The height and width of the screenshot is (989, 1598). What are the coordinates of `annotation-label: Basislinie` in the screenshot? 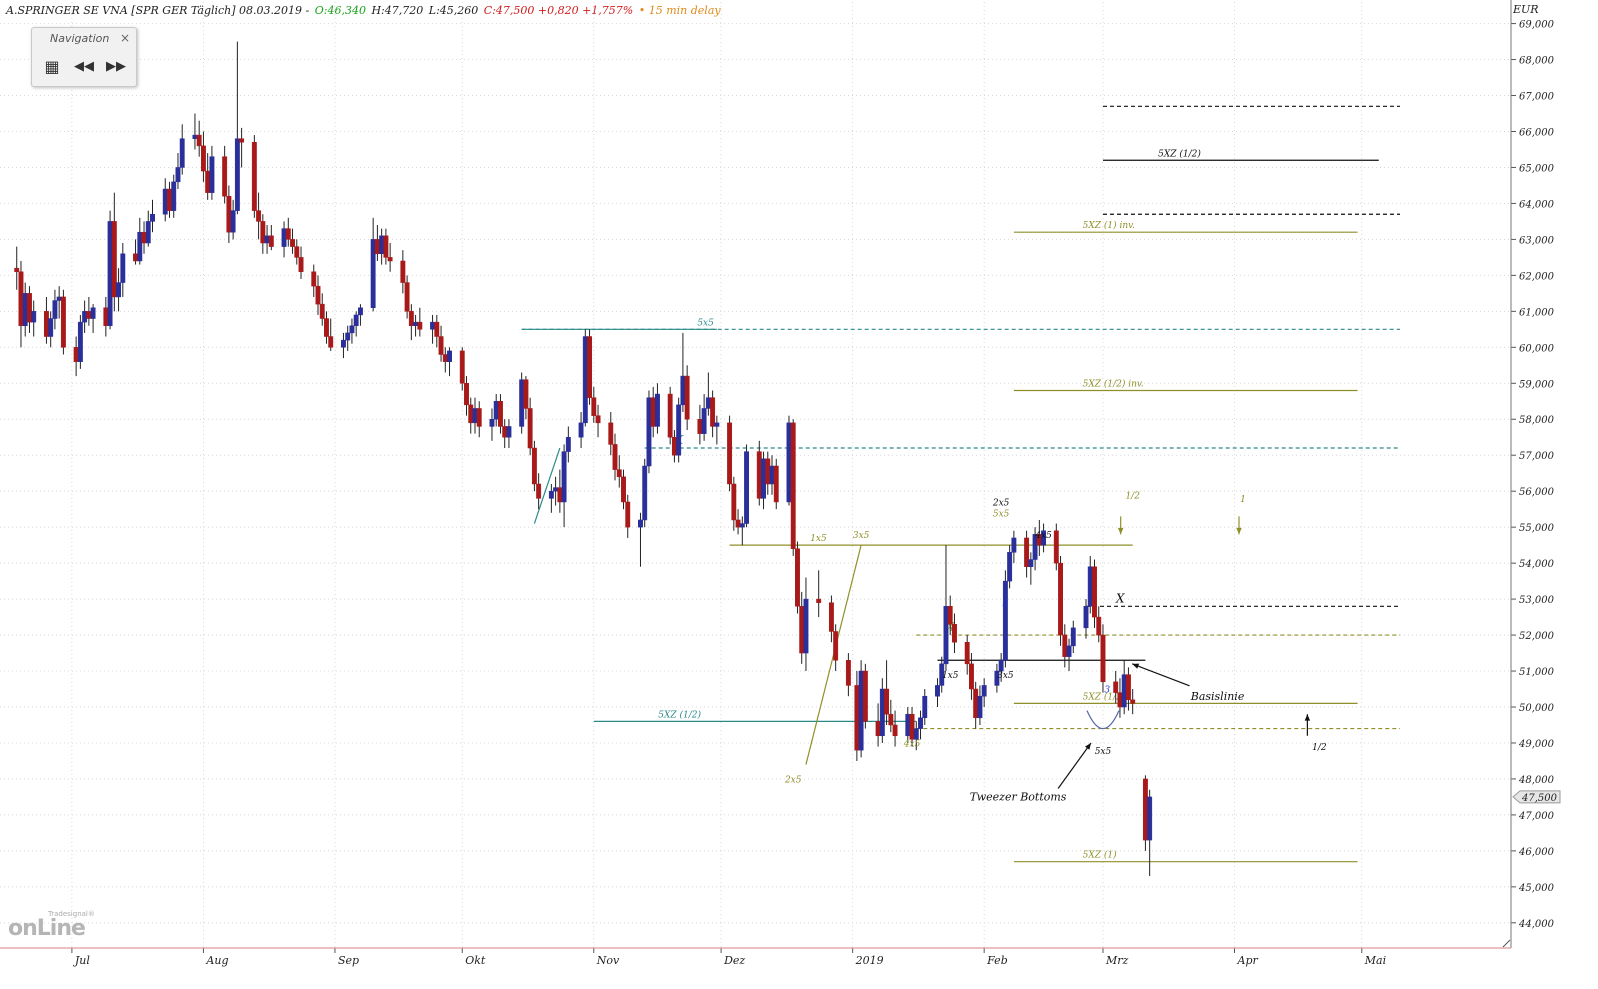 It's located at (1217, 696).